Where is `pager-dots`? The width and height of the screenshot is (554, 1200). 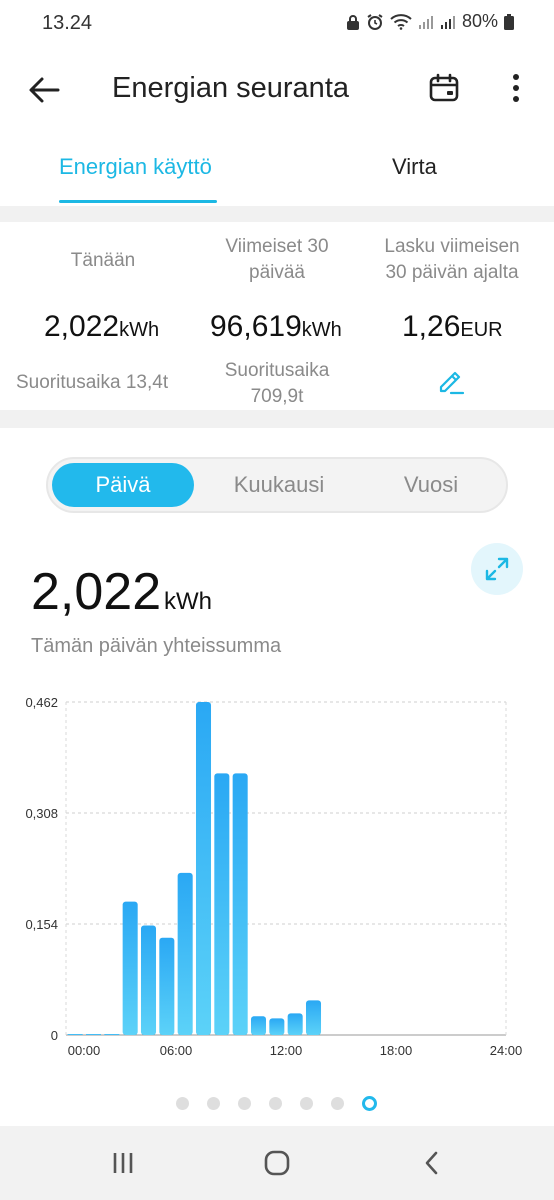
pager-dots is located at coordinates (277, 1104).